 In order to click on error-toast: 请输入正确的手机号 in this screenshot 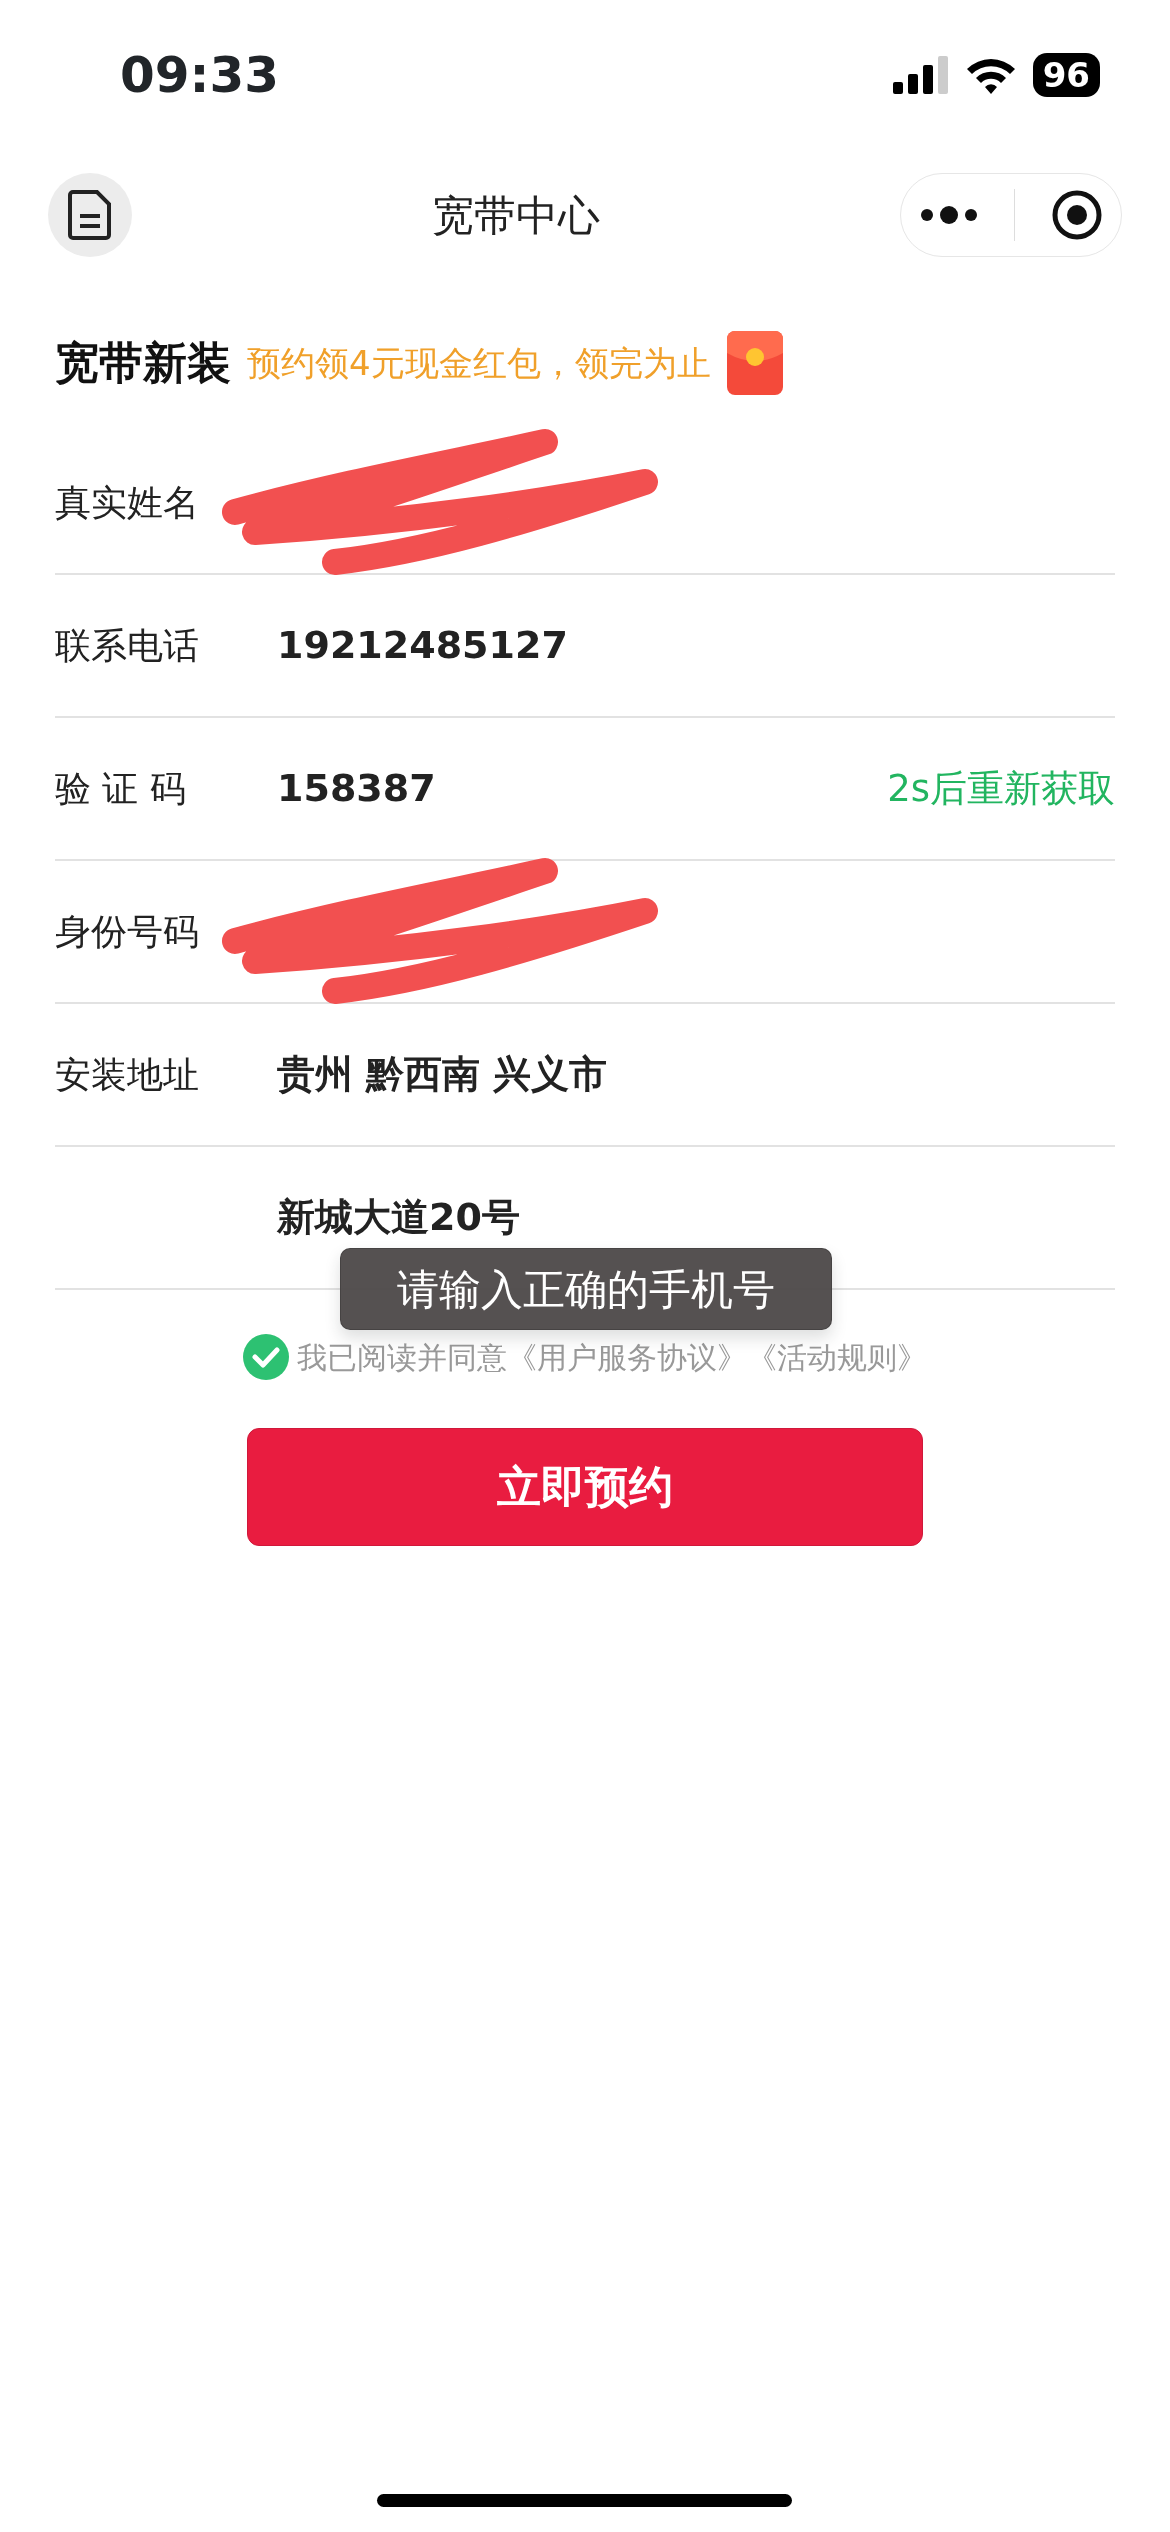, I will do `click(586, 1289)`.